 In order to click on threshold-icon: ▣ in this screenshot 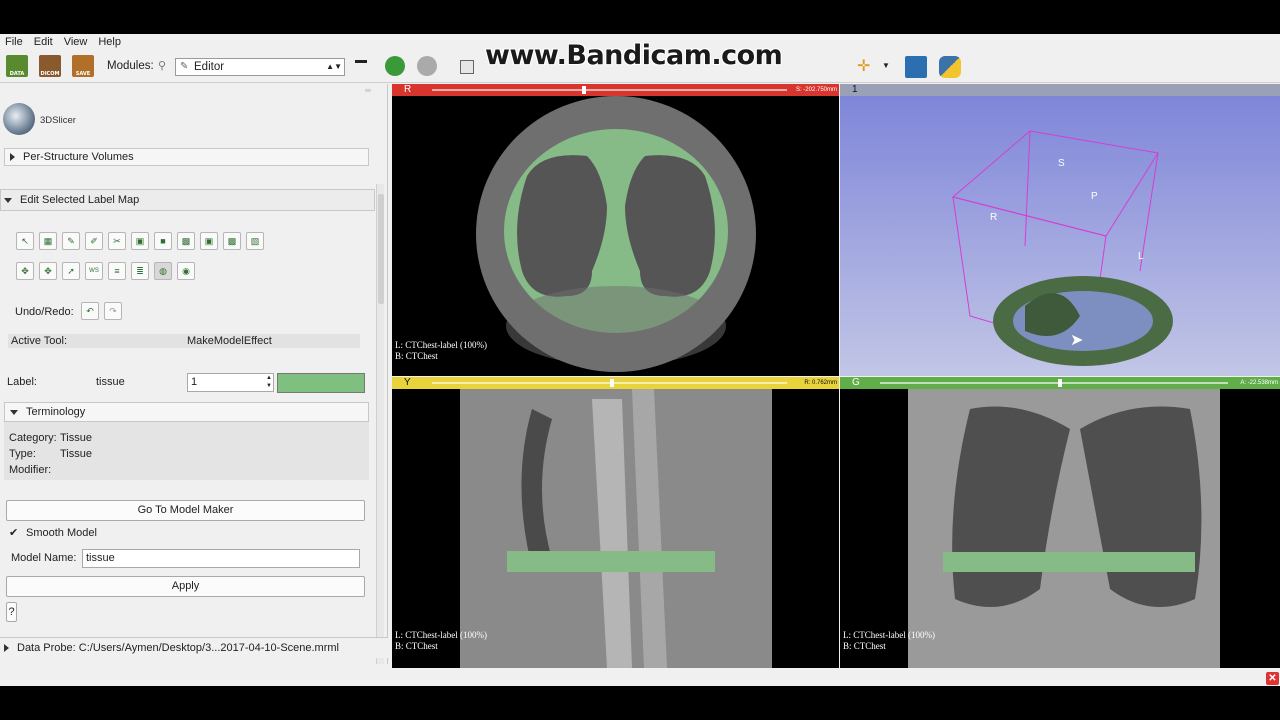, I will do `click(209, 241)`.